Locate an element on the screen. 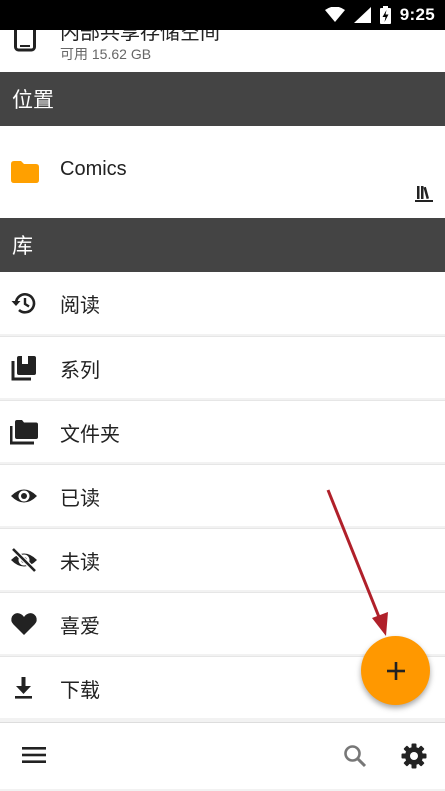 This screenshot has height=791, width=445. wifi-icon is located at coordinates (334, 14).